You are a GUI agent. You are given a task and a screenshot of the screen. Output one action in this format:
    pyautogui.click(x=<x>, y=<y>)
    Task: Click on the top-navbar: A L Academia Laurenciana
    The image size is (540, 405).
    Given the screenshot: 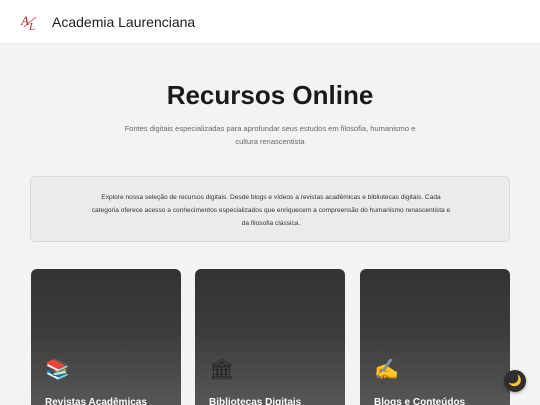 What is the action you would take?
    pyautogui.click(x=270, y=22)
    